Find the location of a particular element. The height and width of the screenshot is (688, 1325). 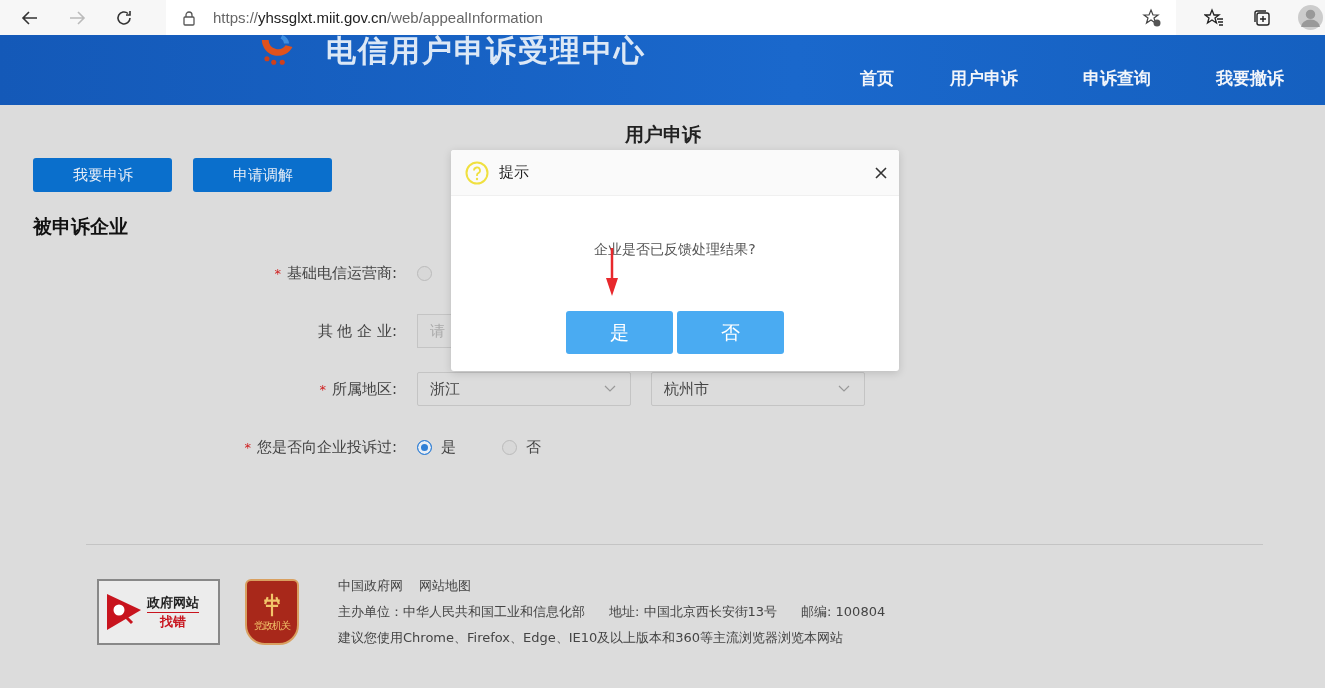

close-icon is located at coordinates (881, 172).